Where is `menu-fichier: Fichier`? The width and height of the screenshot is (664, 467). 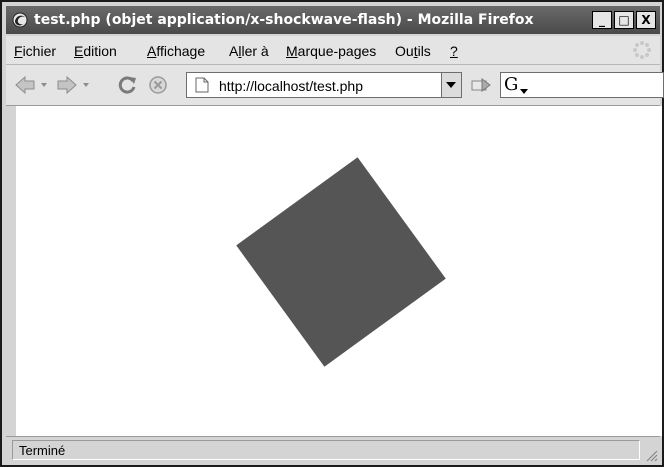
menu-fichier: Fichier is located at coordinates (35, 51).